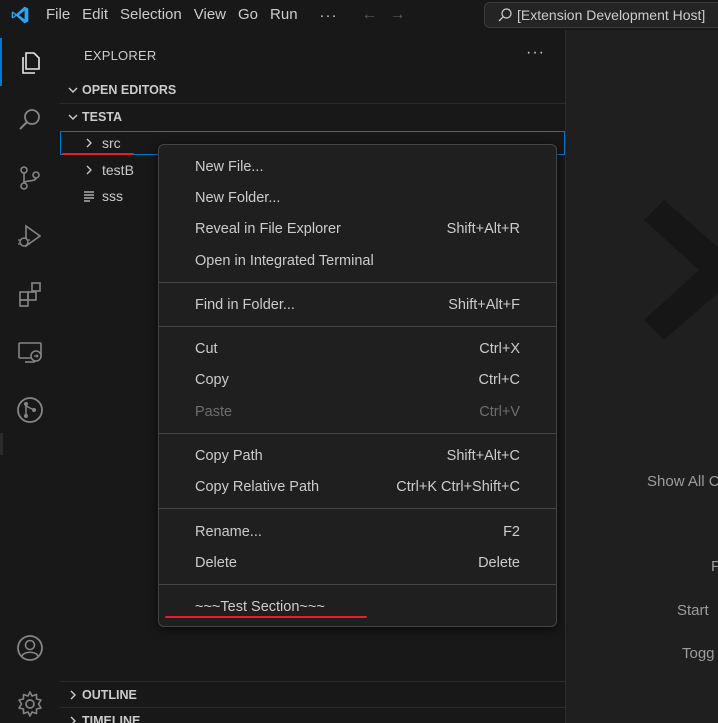 Image resolution: width=718 pixels, height=723 pixels. What do you see at coordinates (260, 607) in the screenshot?
I see `menu-item-label: ~~~Test Section~~~` at bounding box center [260, 607].